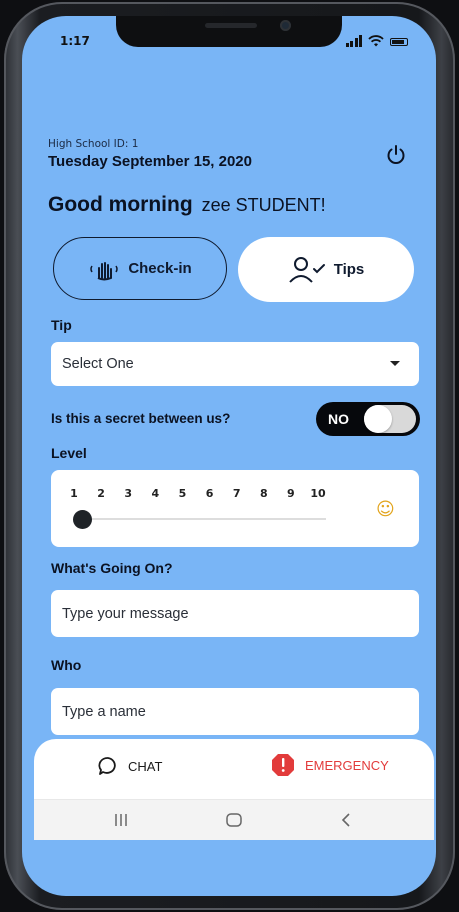  Describe the element at coordinates (101, 493) in the screenshot. I see `level-tick: 2` at that location.